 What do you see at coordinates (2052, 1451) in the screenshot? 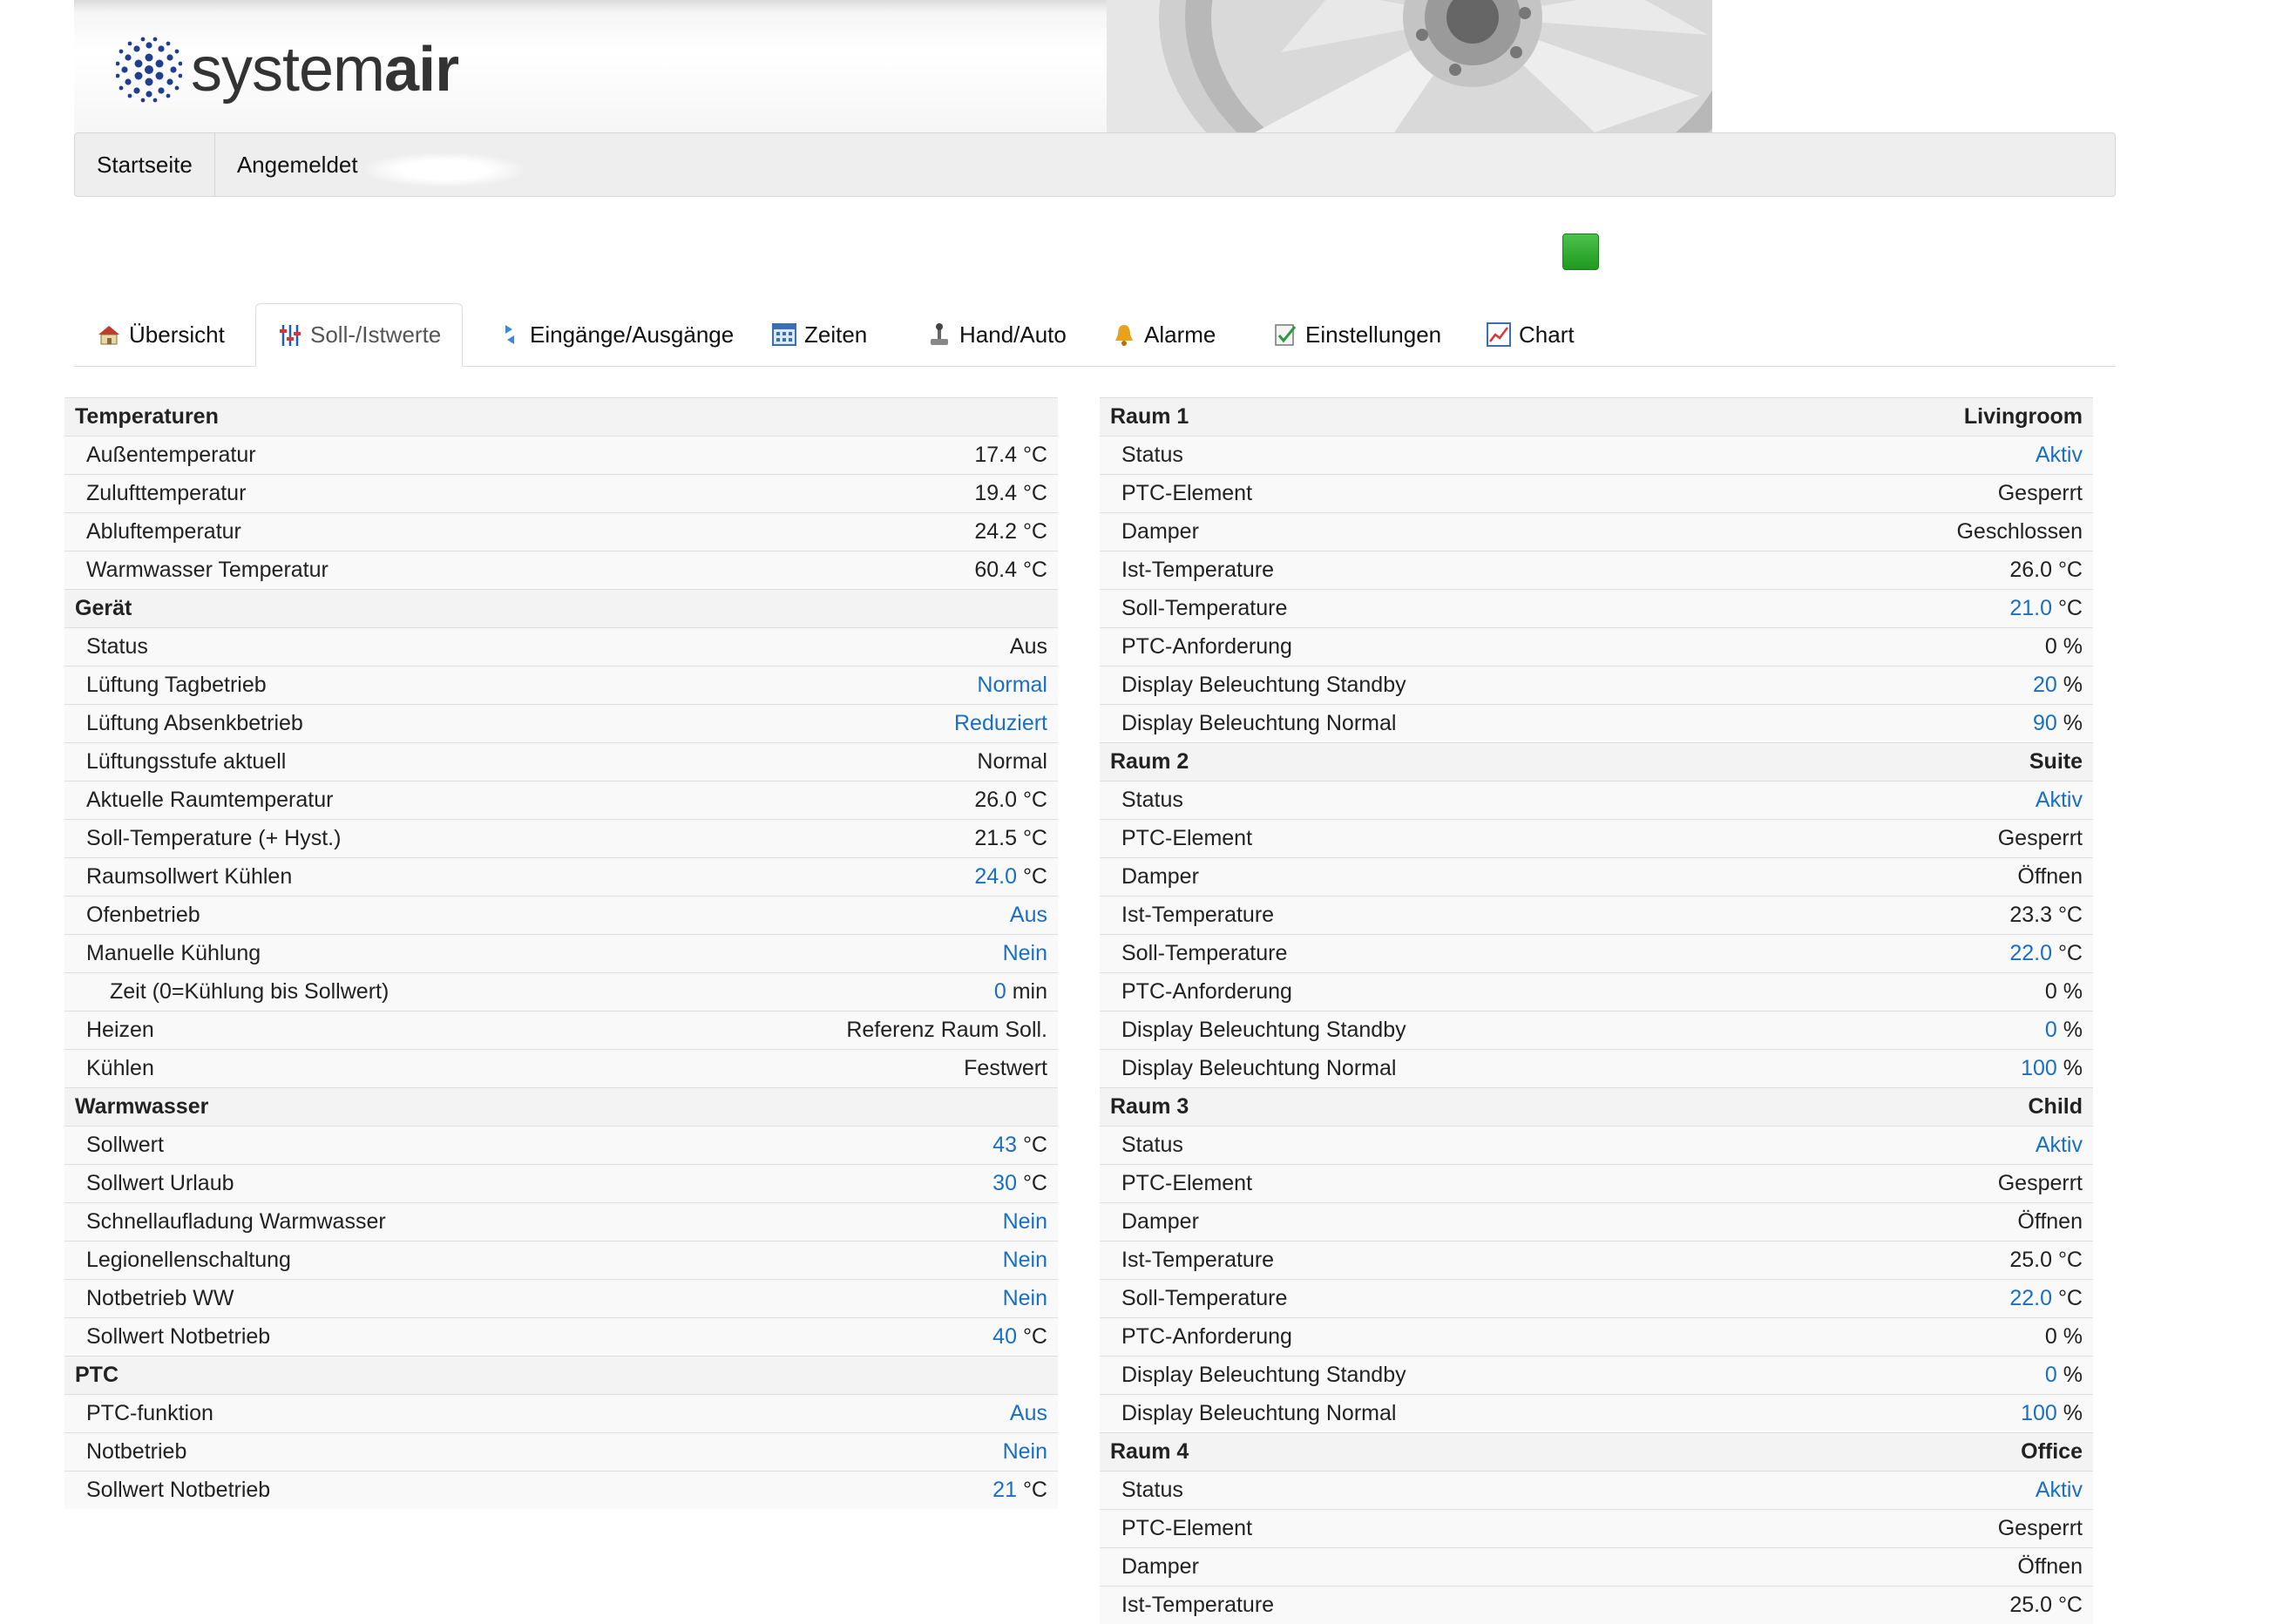
I see `row-value: Office` at bounding box center [2052, 1451].